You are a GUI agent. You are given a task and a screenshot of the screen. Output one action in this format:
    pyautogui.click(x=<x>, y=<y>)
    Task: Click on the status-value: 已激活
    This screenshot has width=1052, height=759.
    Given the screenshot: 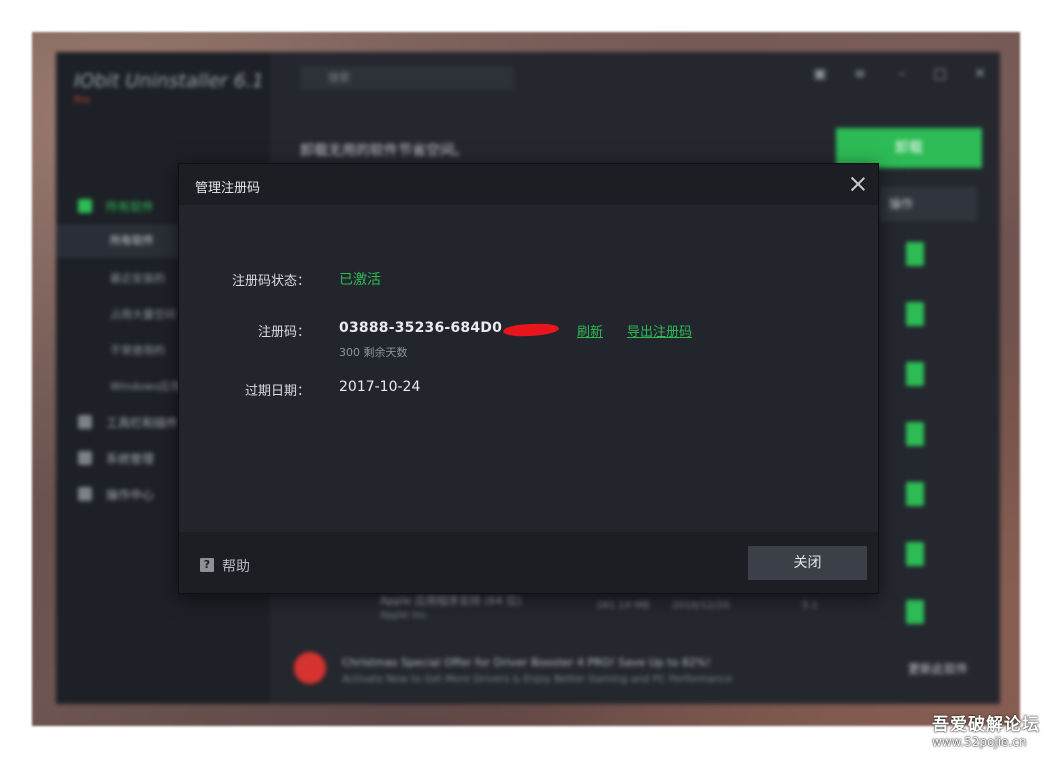 What is the action you would take?
    pyautogui.click(x=360, y=280)
    